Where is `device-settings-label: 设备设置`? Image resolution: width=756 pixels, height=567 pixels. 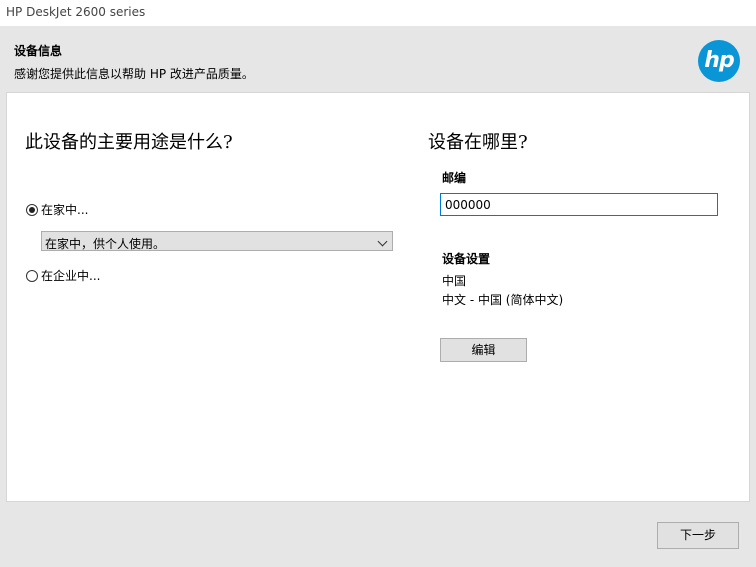 device-settings-label: 设备设置 is located at coordinates (466, 259).